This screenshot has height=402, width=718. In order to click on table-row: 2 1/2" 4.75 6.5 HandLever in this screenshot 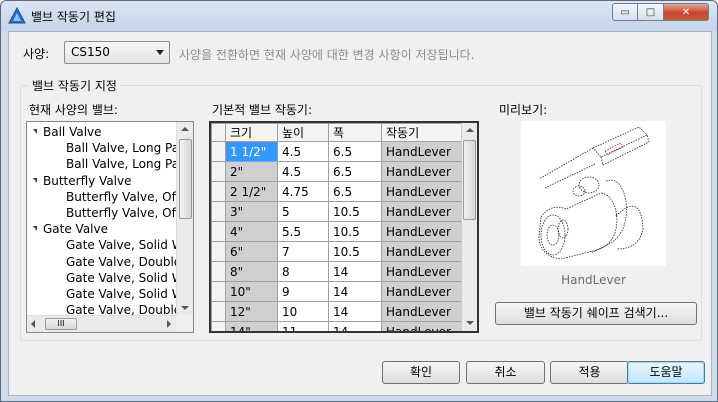, I will do `click(337, 191)`.